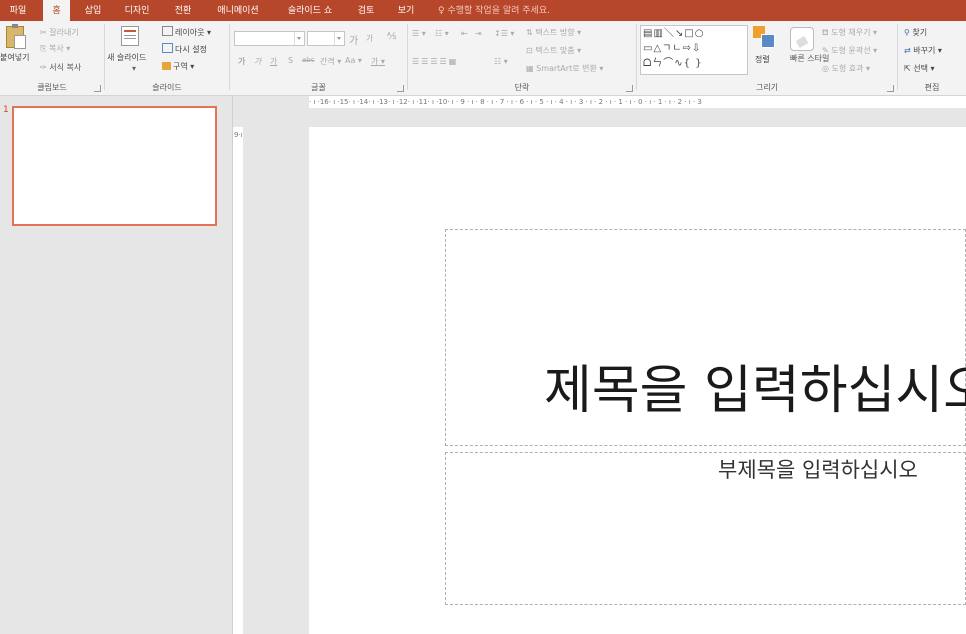  Describe the element at coordinates (530, 68) in the screenshot. I see `smartart-icon: ▦` at that location.